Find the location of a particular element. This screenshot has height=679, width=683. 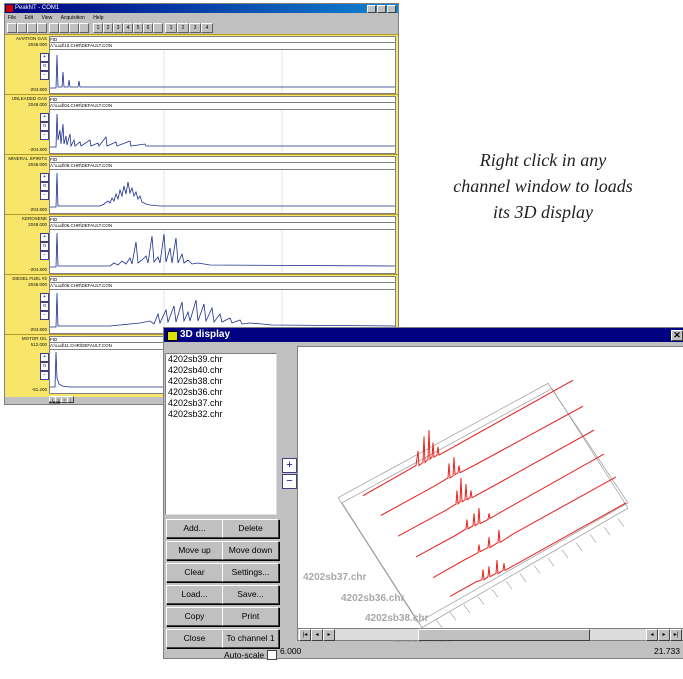

autoscale-checkbox is located at coordinates (272, 655).